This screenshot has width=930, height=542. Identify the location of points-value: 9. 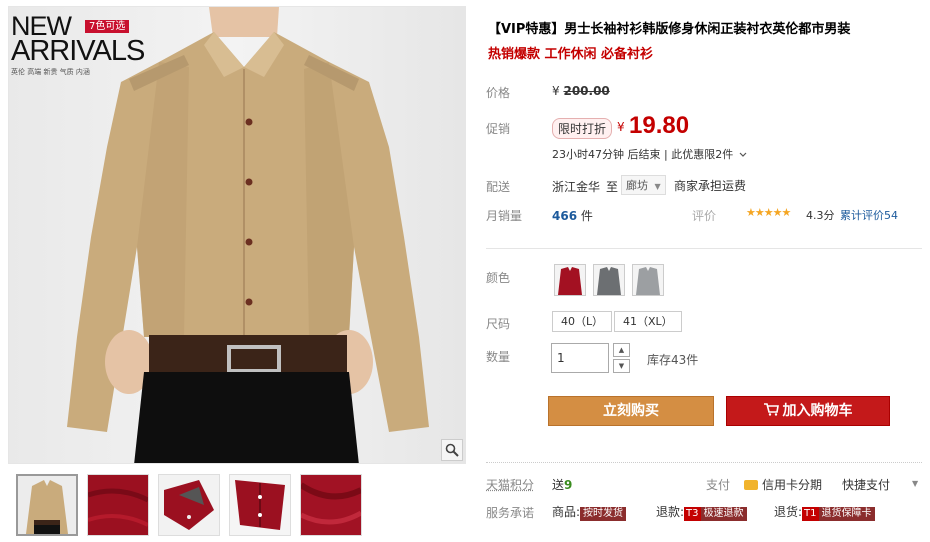
(568, 485).